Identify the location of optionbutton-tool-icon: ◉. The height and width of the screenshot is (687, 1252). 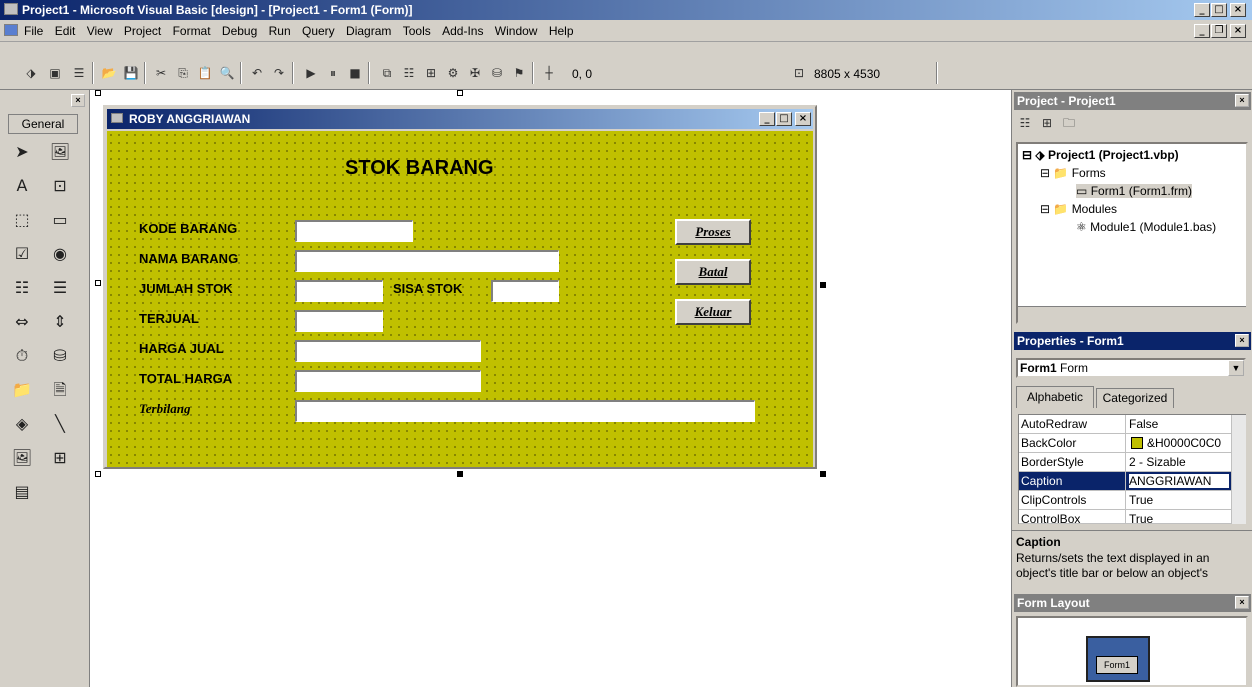
(60, 254).